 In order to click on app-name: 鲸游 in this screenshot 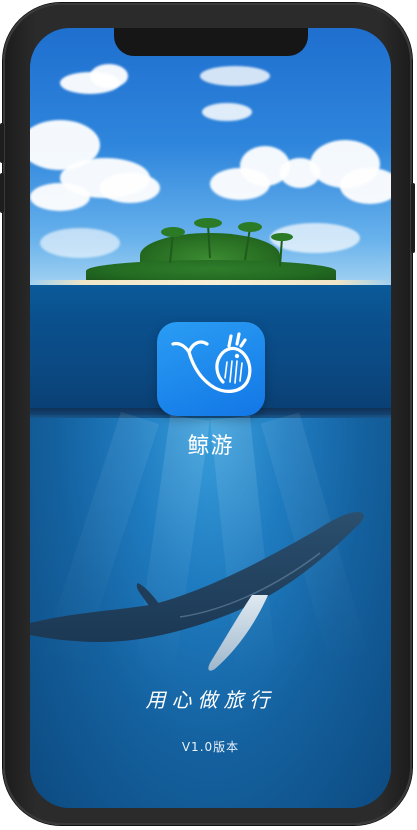, I will do `click(210, 446)`.